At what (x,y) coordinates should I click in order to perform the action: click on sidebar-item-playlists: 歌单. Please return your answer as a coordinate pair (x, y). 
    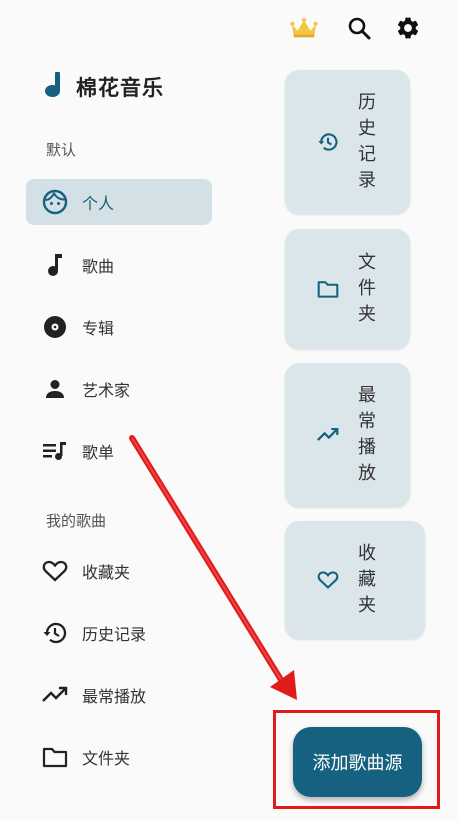
    Looking at the image, I should click on (119, 451).